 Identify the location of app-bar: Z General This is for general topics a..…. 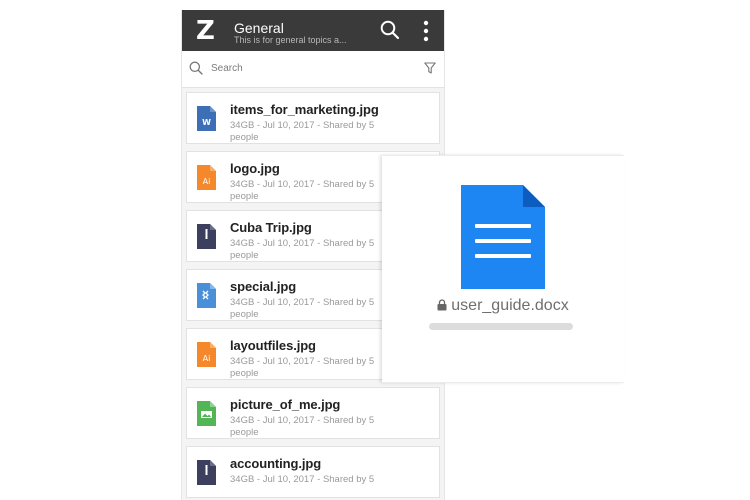
(313, 30).